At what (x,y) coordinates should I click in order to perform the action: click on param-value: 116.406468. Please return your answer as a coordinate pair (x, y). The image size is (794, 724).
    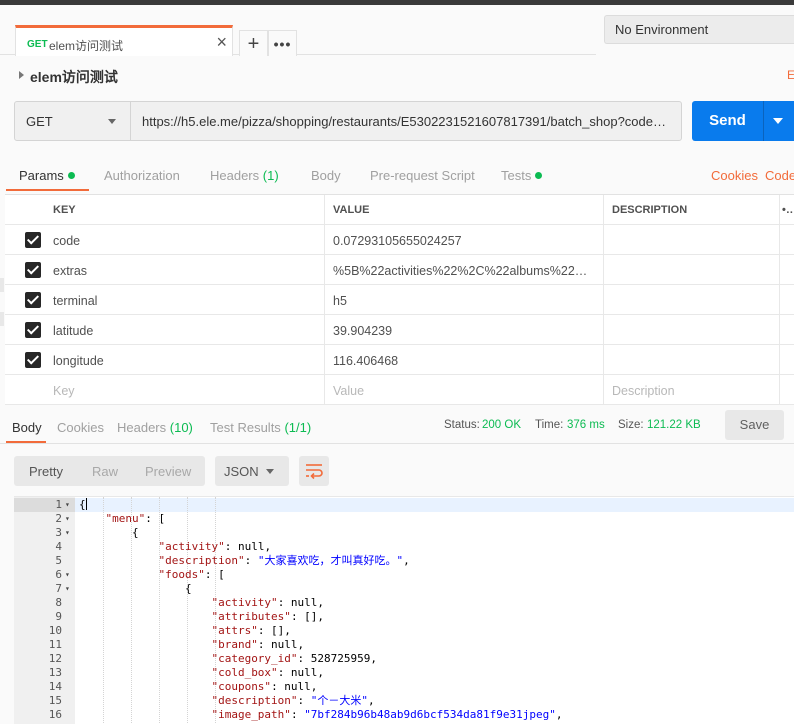
    Looking at the image, I should click on (464, 360).